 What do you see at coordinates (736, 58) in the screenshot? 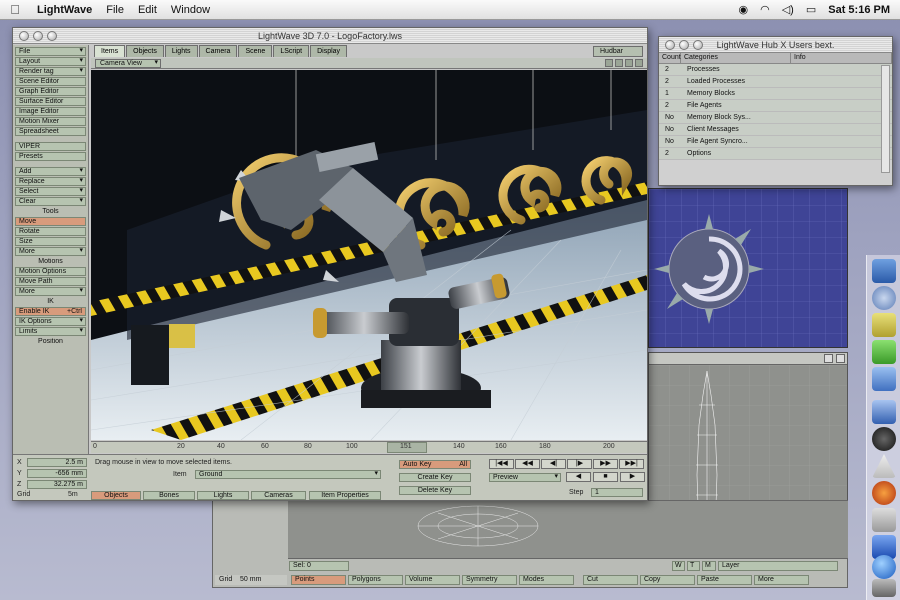
I see `col-categories: Categories` at bounding box center [736, 58].